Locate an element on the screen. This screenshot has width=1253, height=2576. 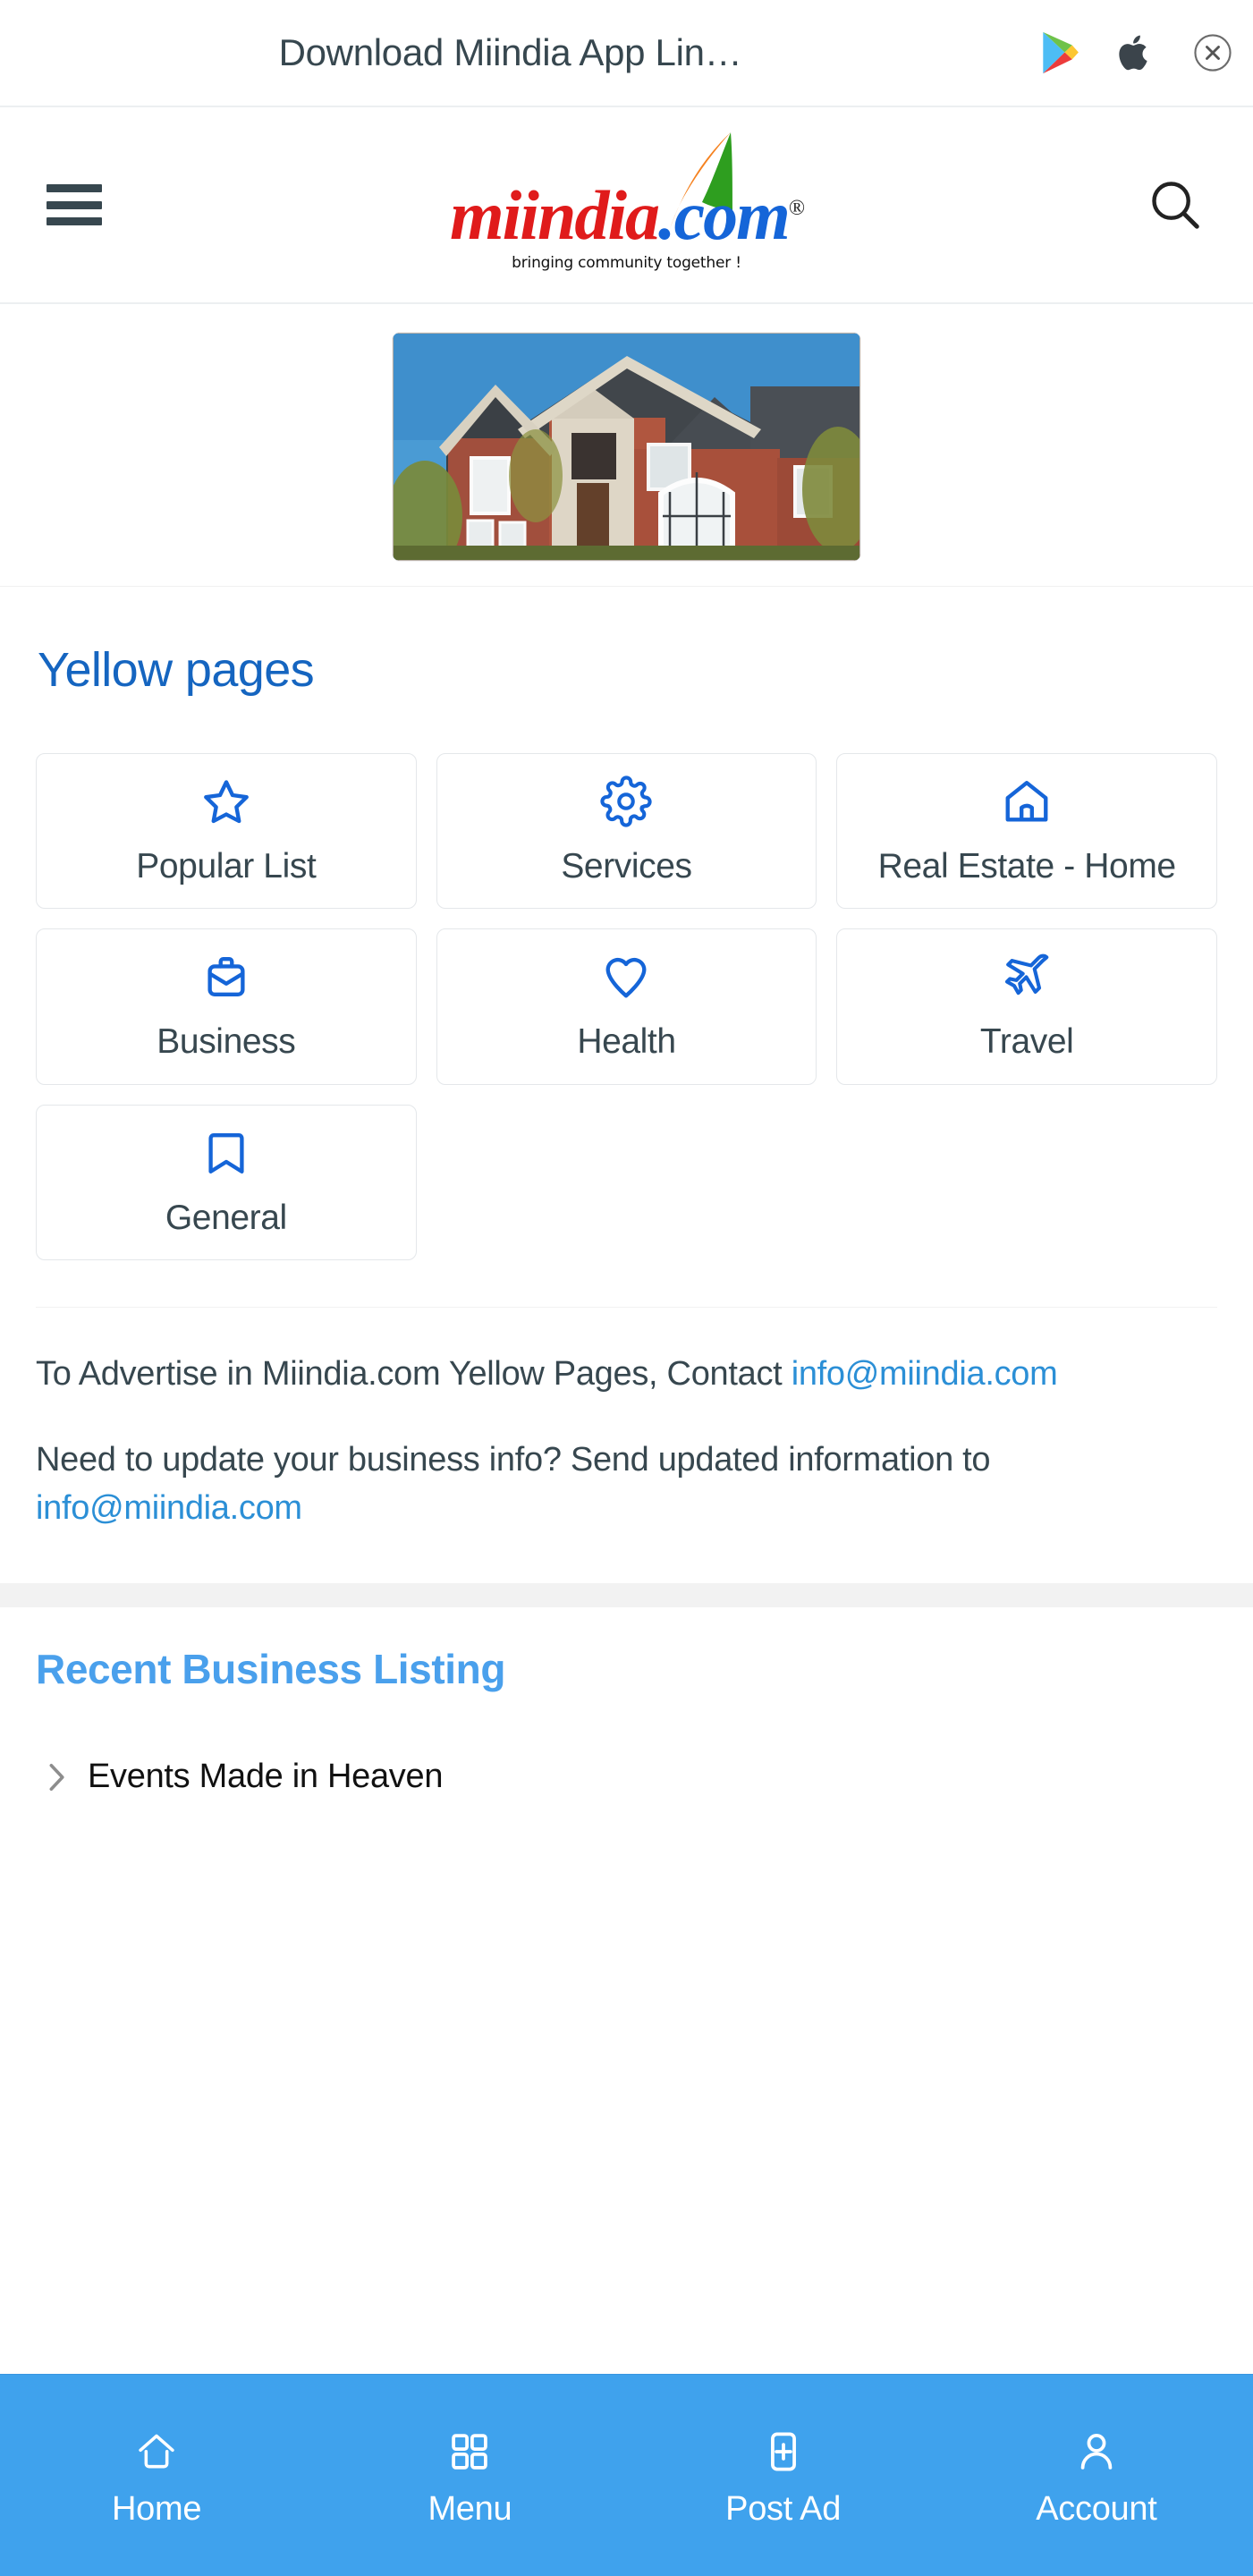
brand-wordmark: miindia.com® is located at coordinates (627, 212).